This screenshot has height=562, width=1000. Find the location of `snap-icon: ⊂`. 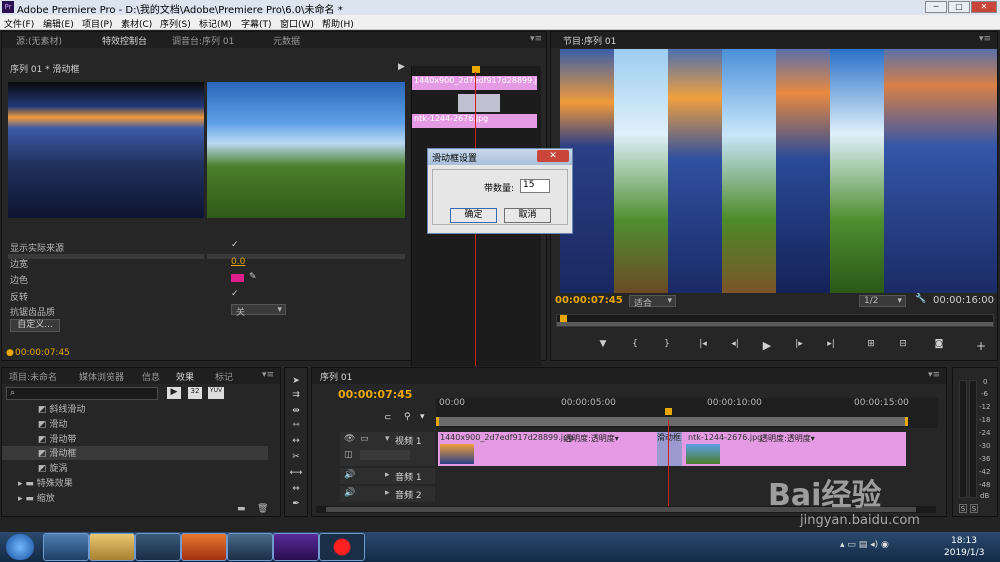

snap-icon: ⊂ is located at coordinates (388, 418).